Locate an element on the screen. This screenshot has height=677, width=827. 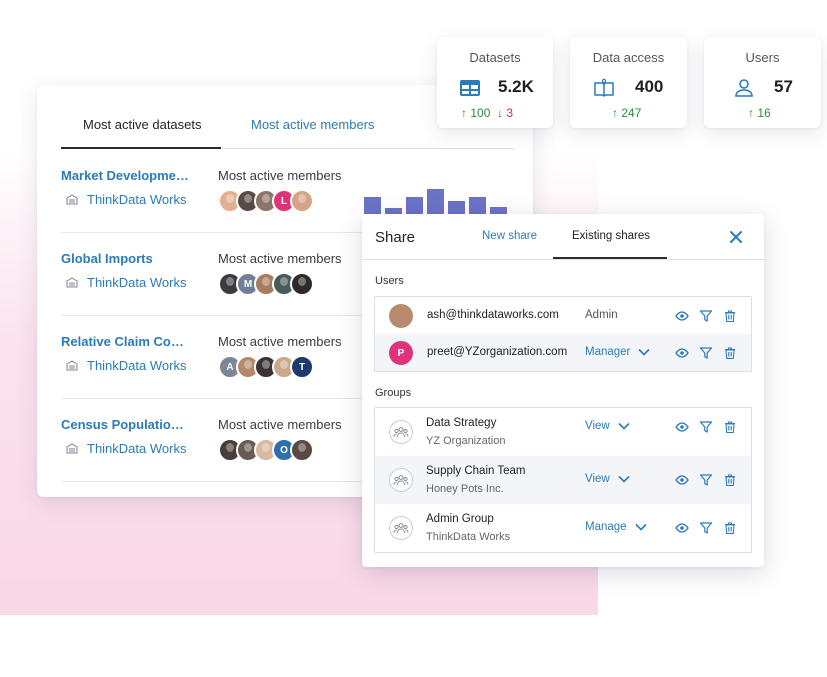
group-share-row: Supply Chain Team Honey Pots Inc. View is located at coordinates (563, 480).